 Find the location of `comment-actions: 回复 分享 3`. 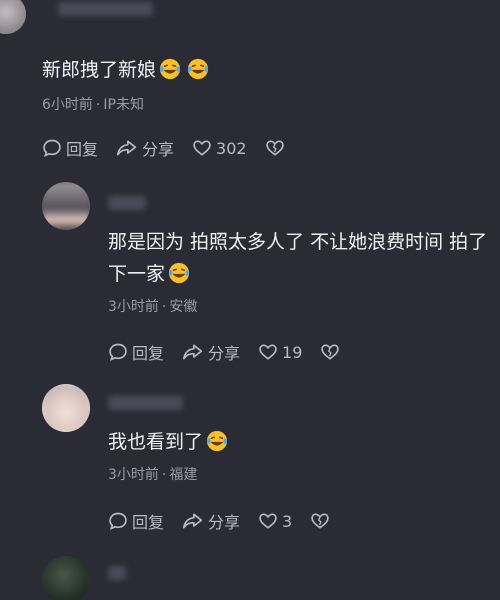

comment-actions: 回复 分享 3 is located at coordinates (230, 521).